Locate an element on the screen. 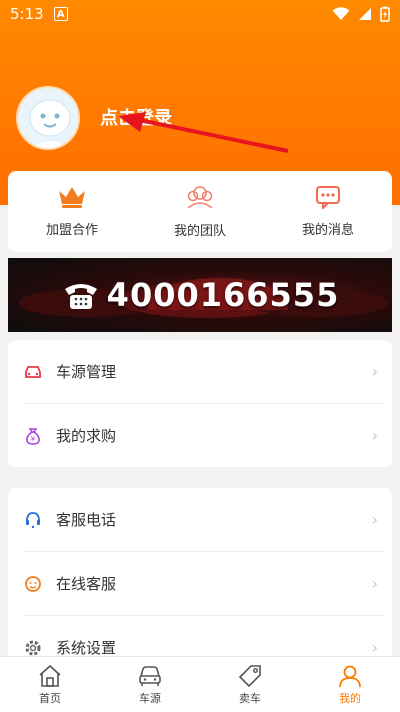 The image size is (400, 712). nav-label: 我的 is located at coordinates (350, 698).